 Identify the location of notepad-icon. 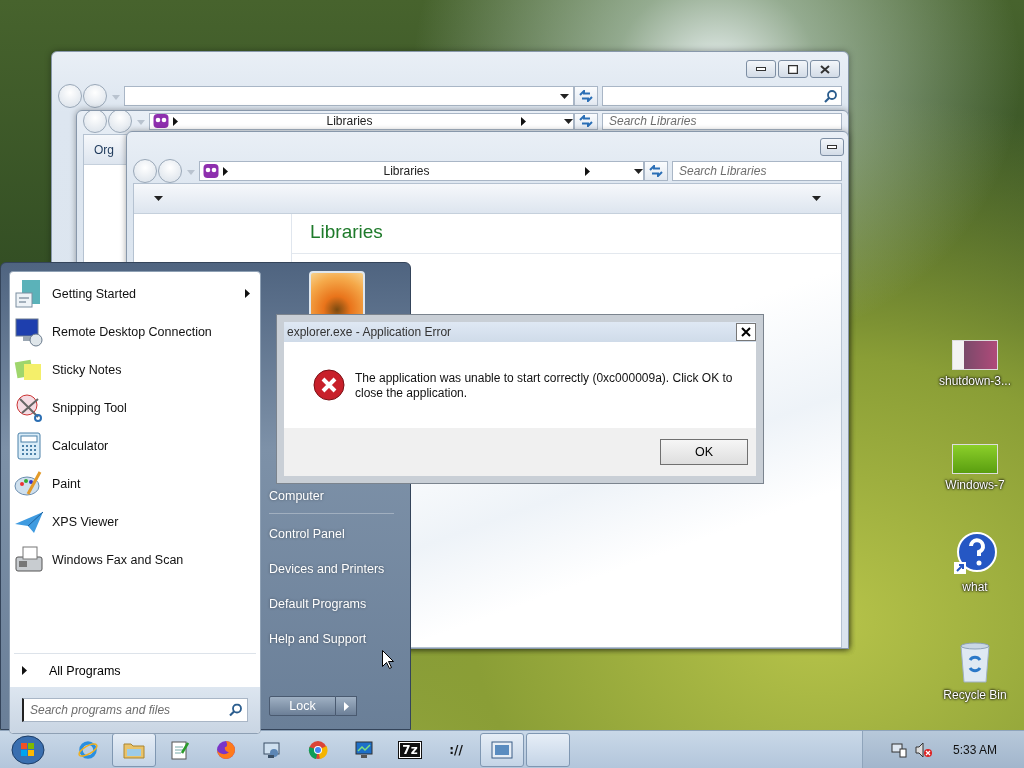
(180, 749).